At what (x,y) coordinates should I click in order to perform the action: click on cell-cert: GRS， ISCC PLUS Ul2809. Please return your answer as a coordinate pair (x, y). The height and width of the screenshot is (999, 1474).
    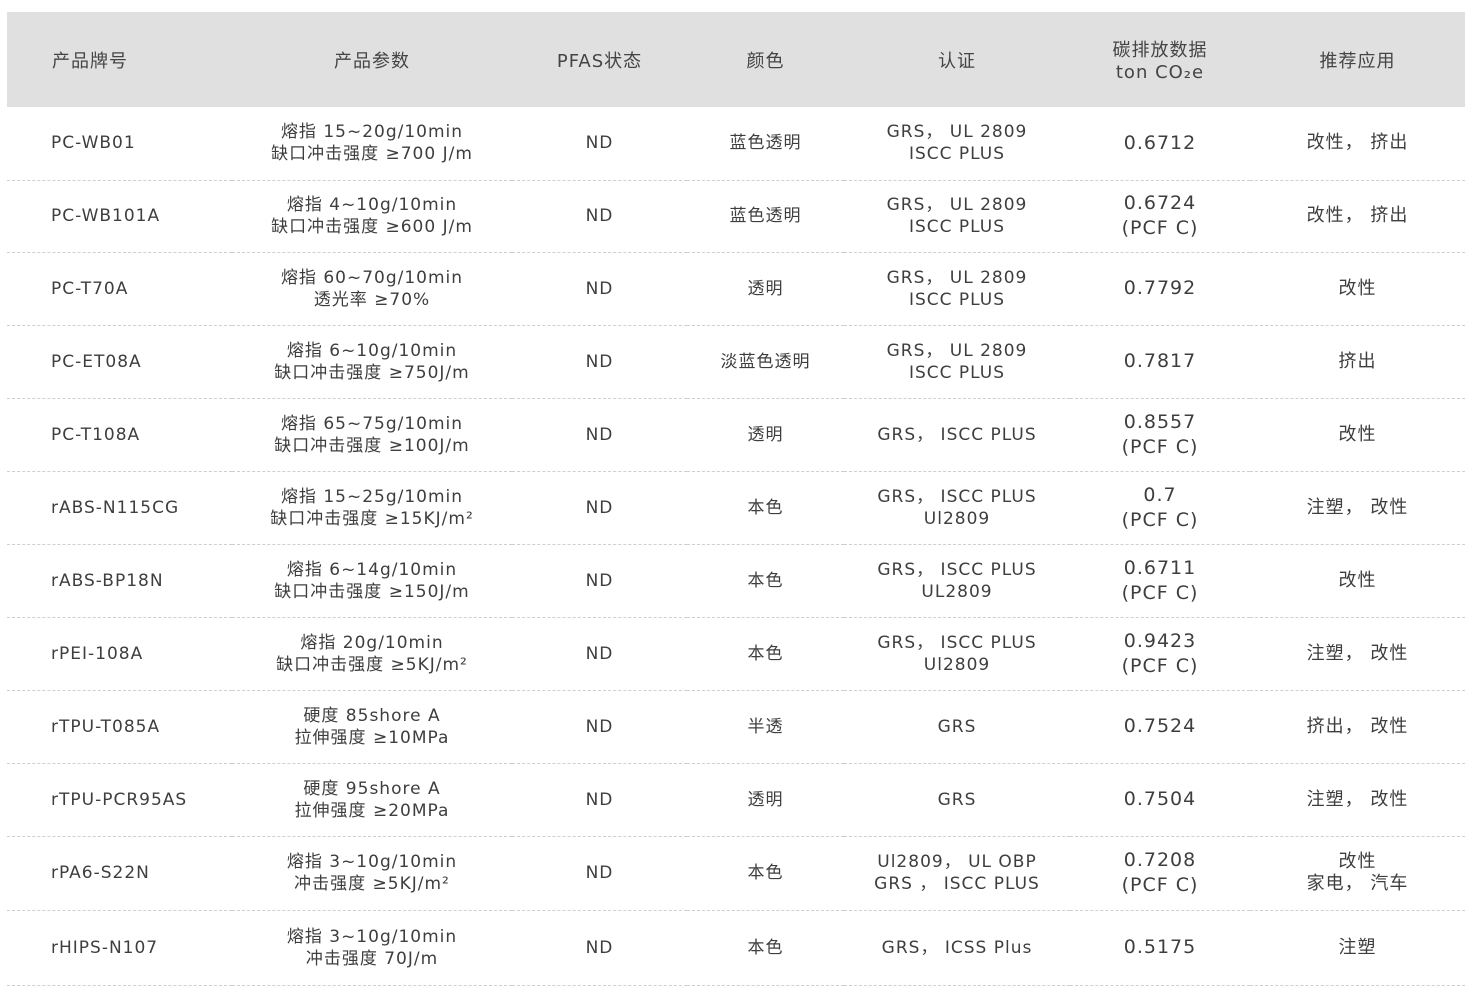
    Looking at the image, I should click on (957, 653).